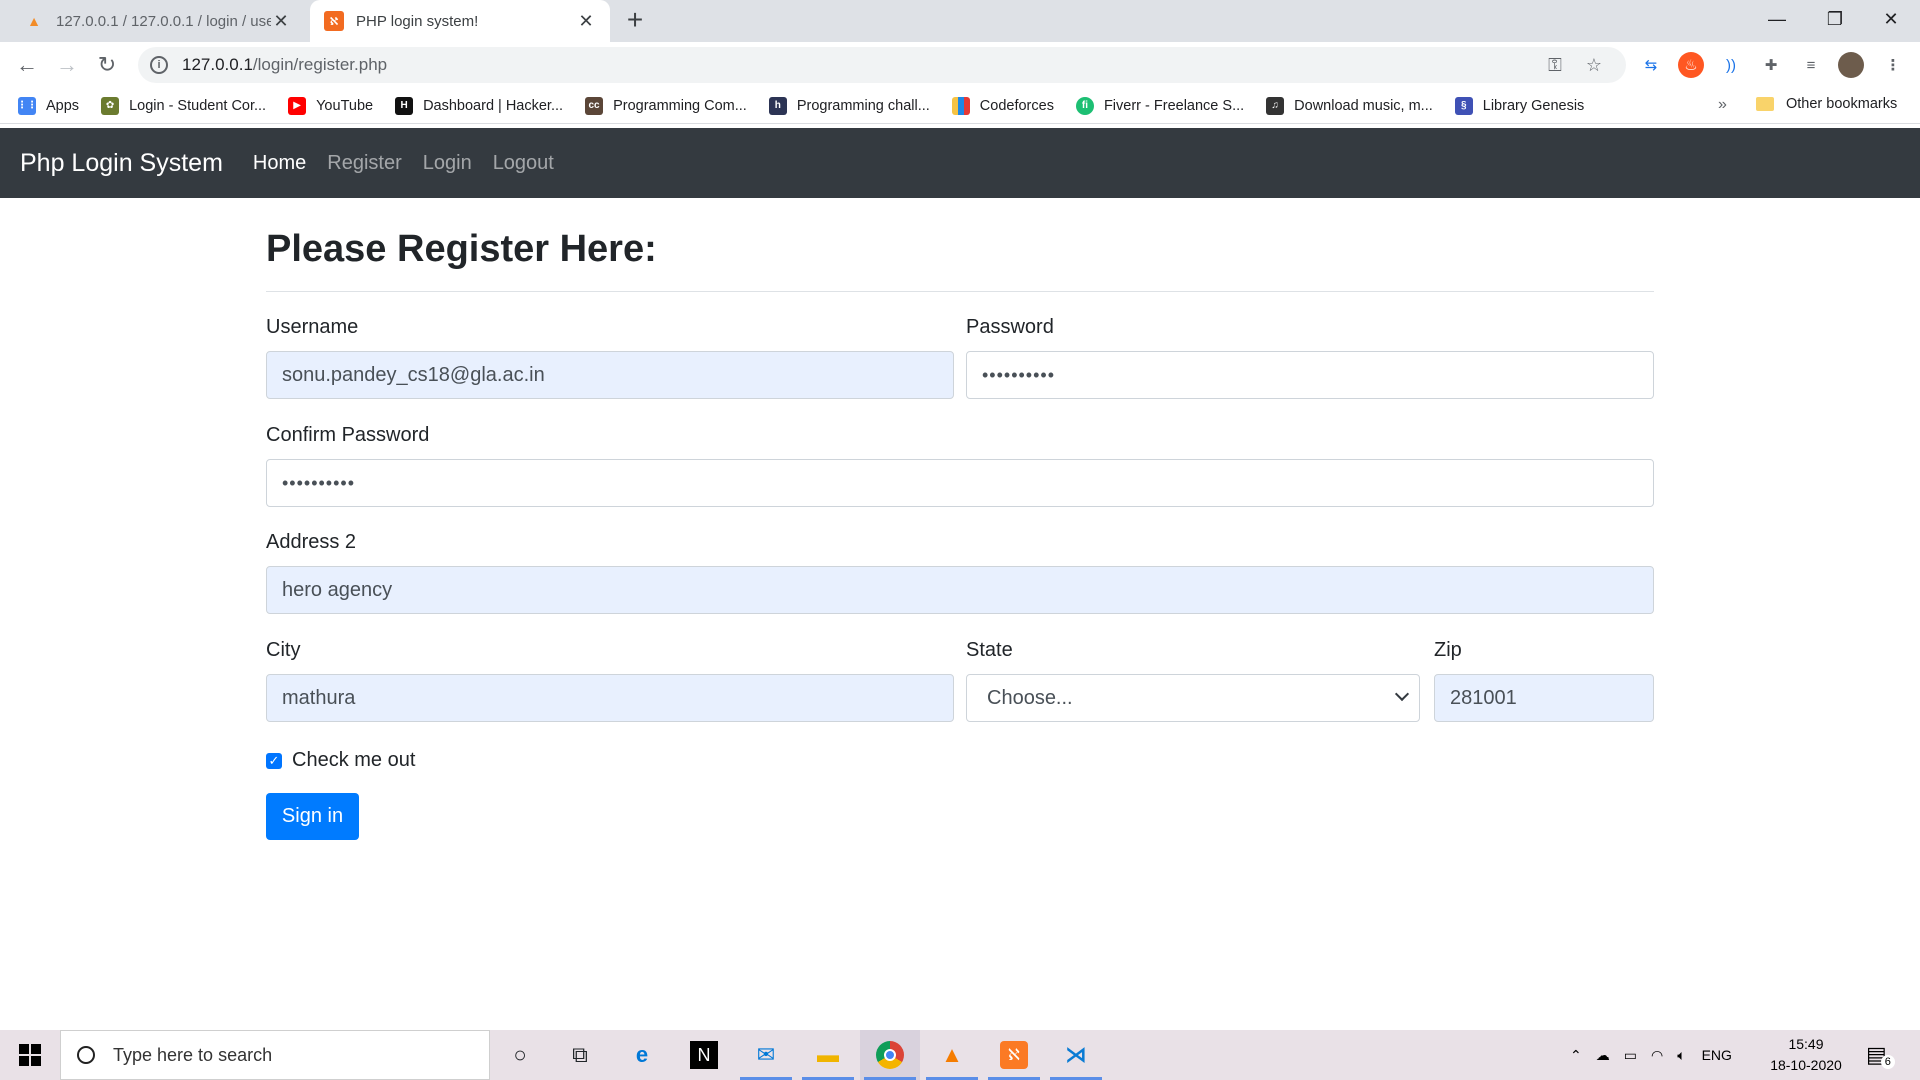 The image size is (1920, 1080). Describe the element at coordinates (580, 1055) in the screenshot. I see `task-view-icon: ⧉` at that location.